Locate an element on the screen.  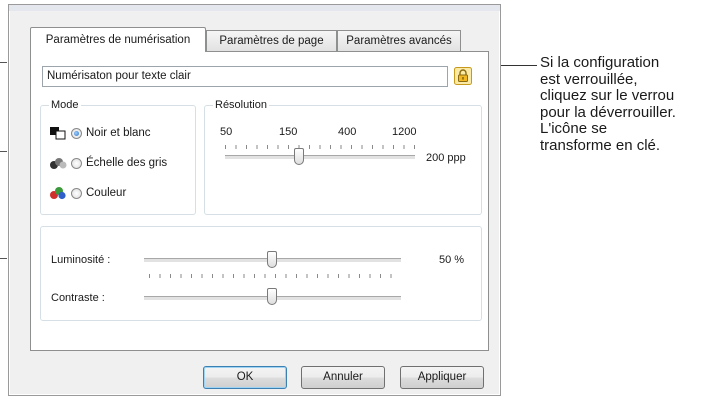
black-white-mode-icon is located at coordinates (58, 133).